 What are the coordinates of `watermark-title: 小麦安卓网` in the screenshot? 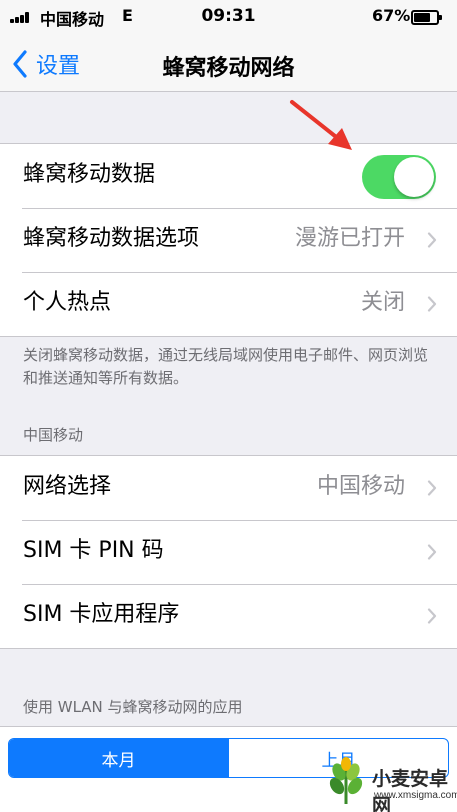 It's located at (410, 790).